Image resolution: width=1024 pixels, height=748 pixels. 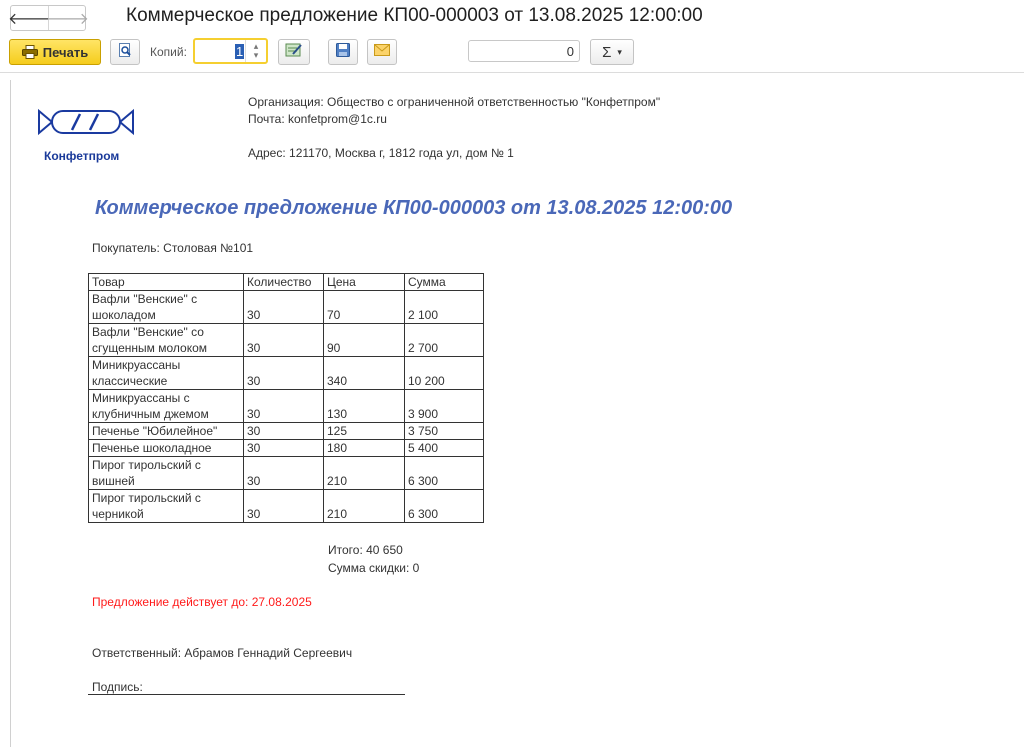 I want to click on signature-label: Подпись:, so click(x=117, y=687).